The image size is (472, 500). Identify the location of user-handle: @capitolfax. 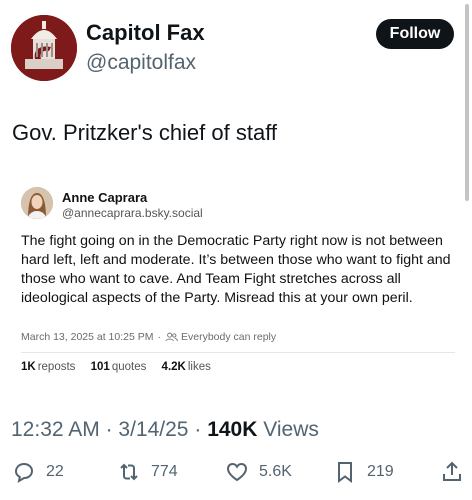
(141, 63).